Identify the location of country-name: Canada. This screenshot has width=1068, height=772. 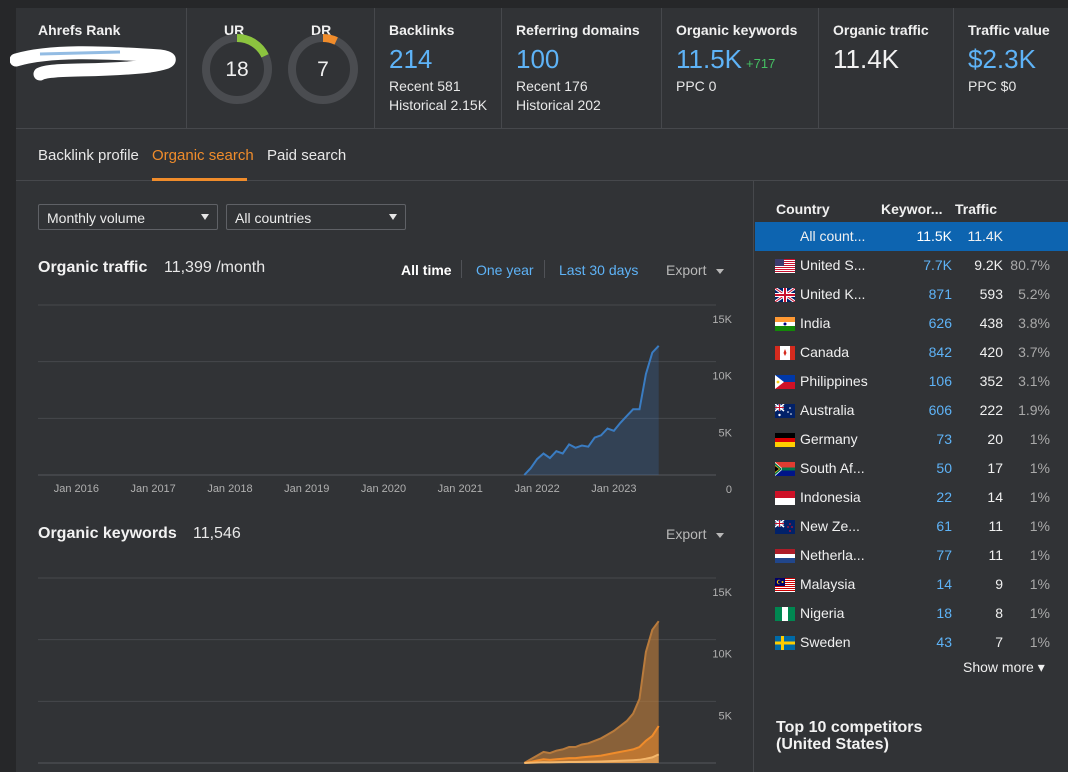
(824, 352).